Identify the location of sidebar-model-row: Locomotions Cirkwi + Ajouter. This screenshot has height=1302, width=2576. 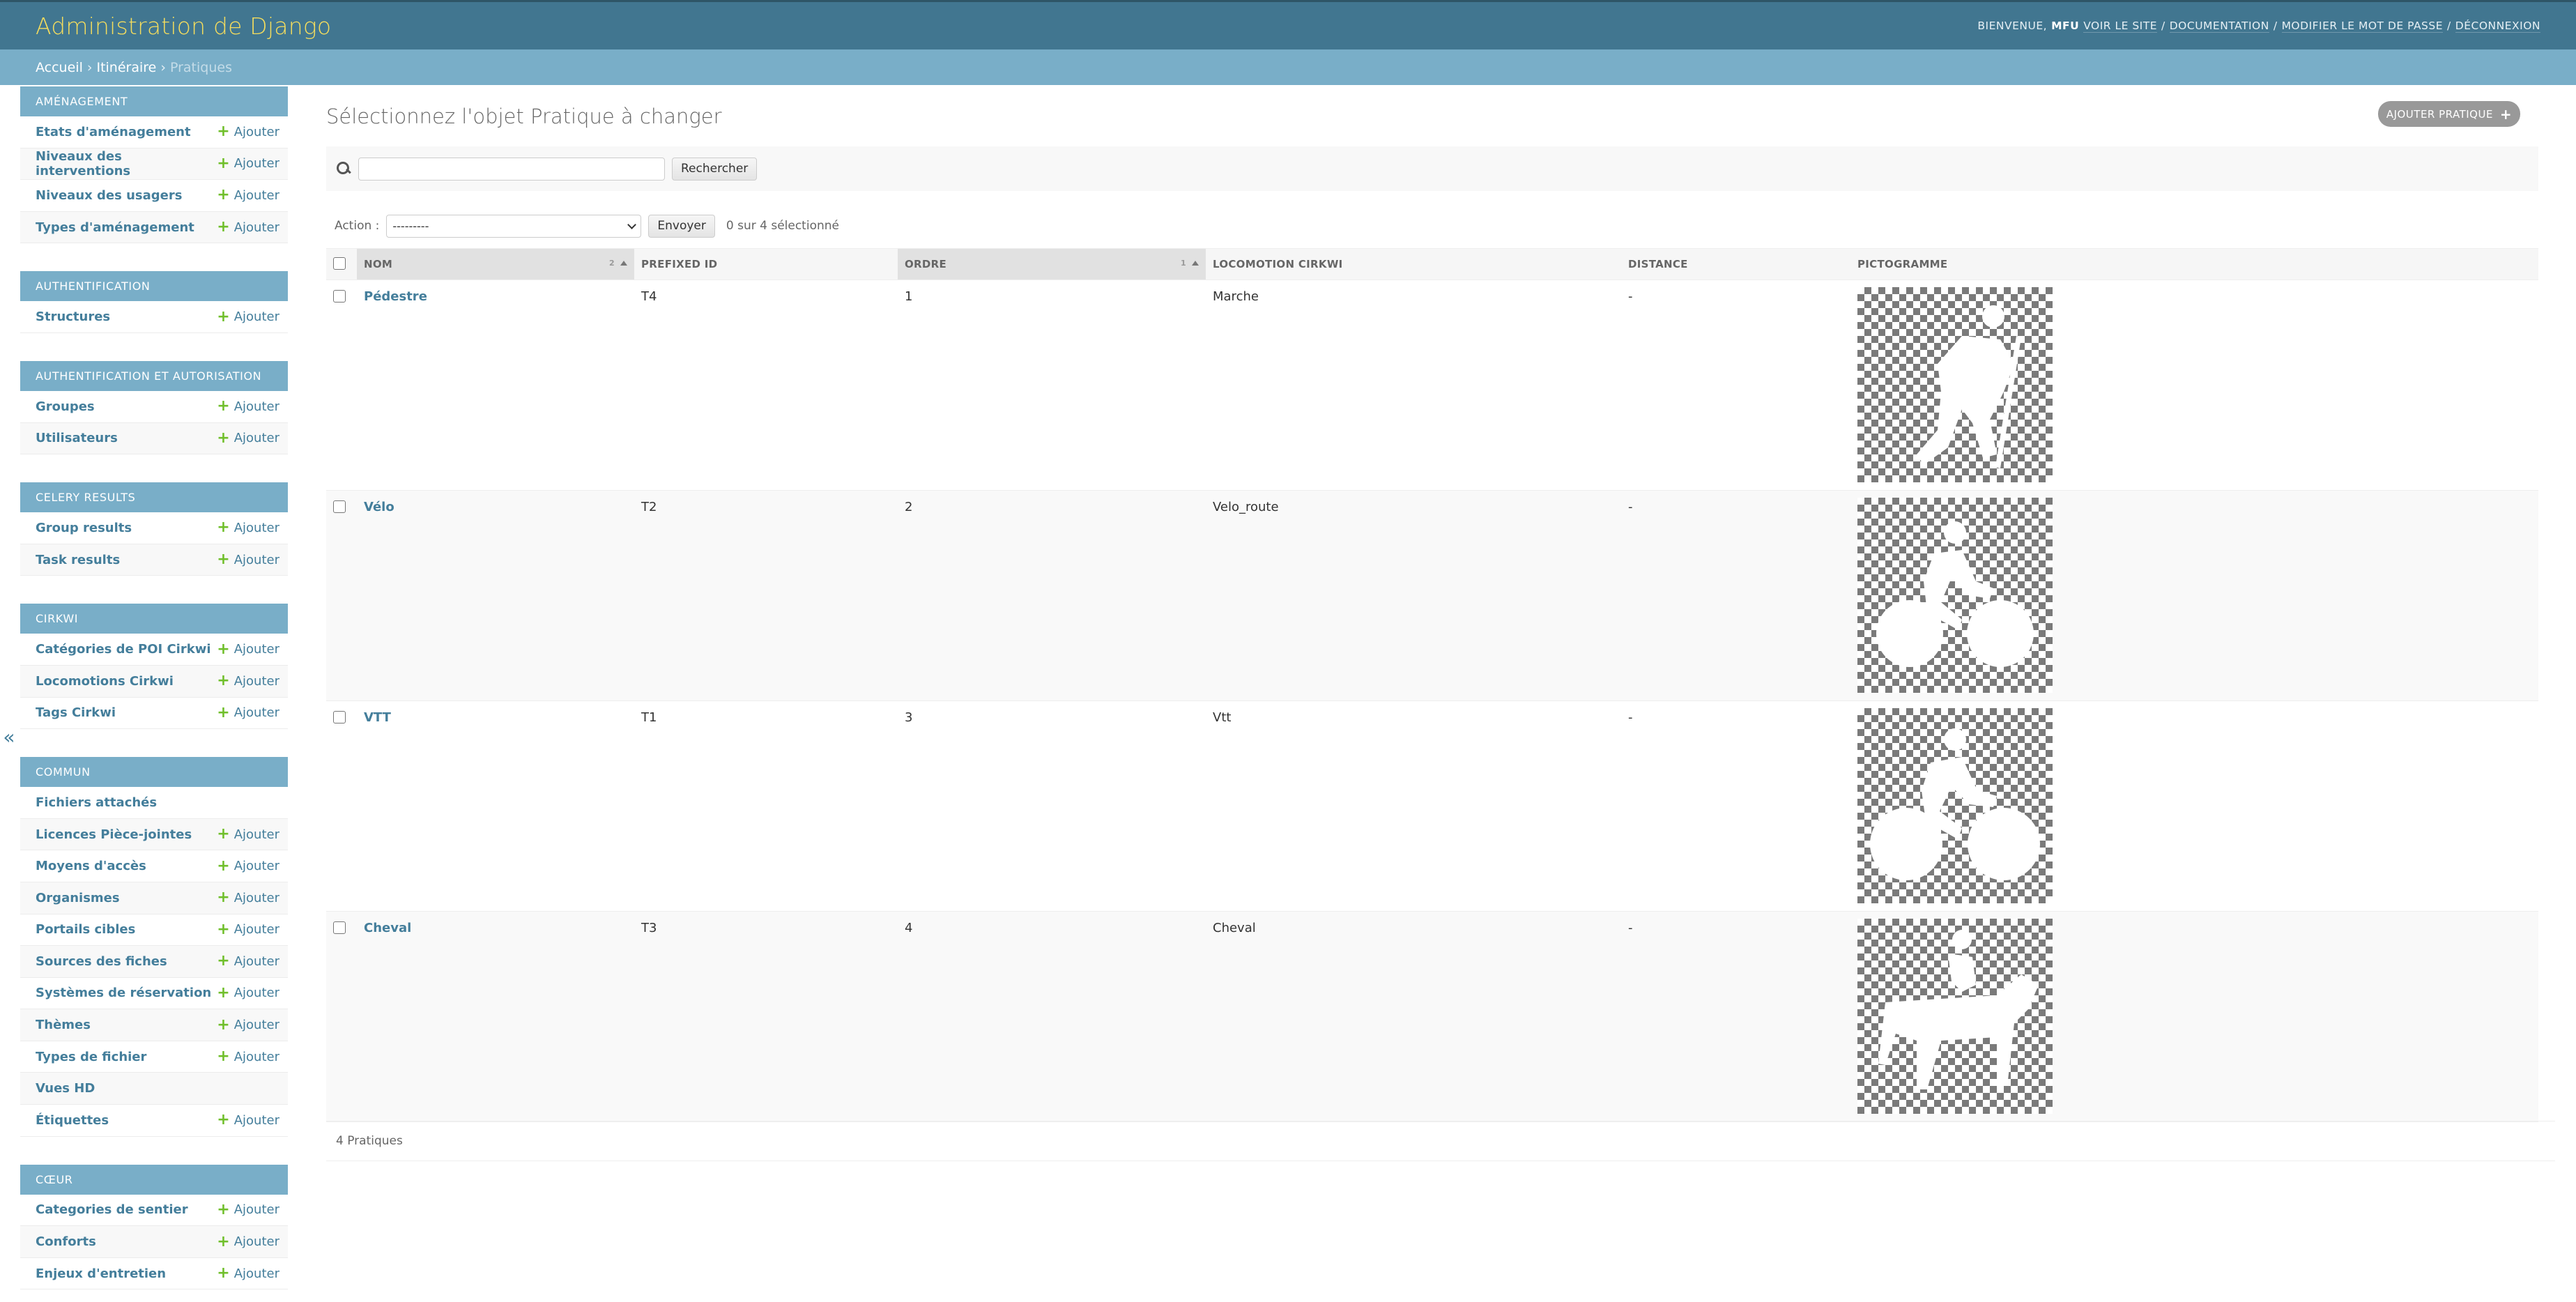
(154, 681).